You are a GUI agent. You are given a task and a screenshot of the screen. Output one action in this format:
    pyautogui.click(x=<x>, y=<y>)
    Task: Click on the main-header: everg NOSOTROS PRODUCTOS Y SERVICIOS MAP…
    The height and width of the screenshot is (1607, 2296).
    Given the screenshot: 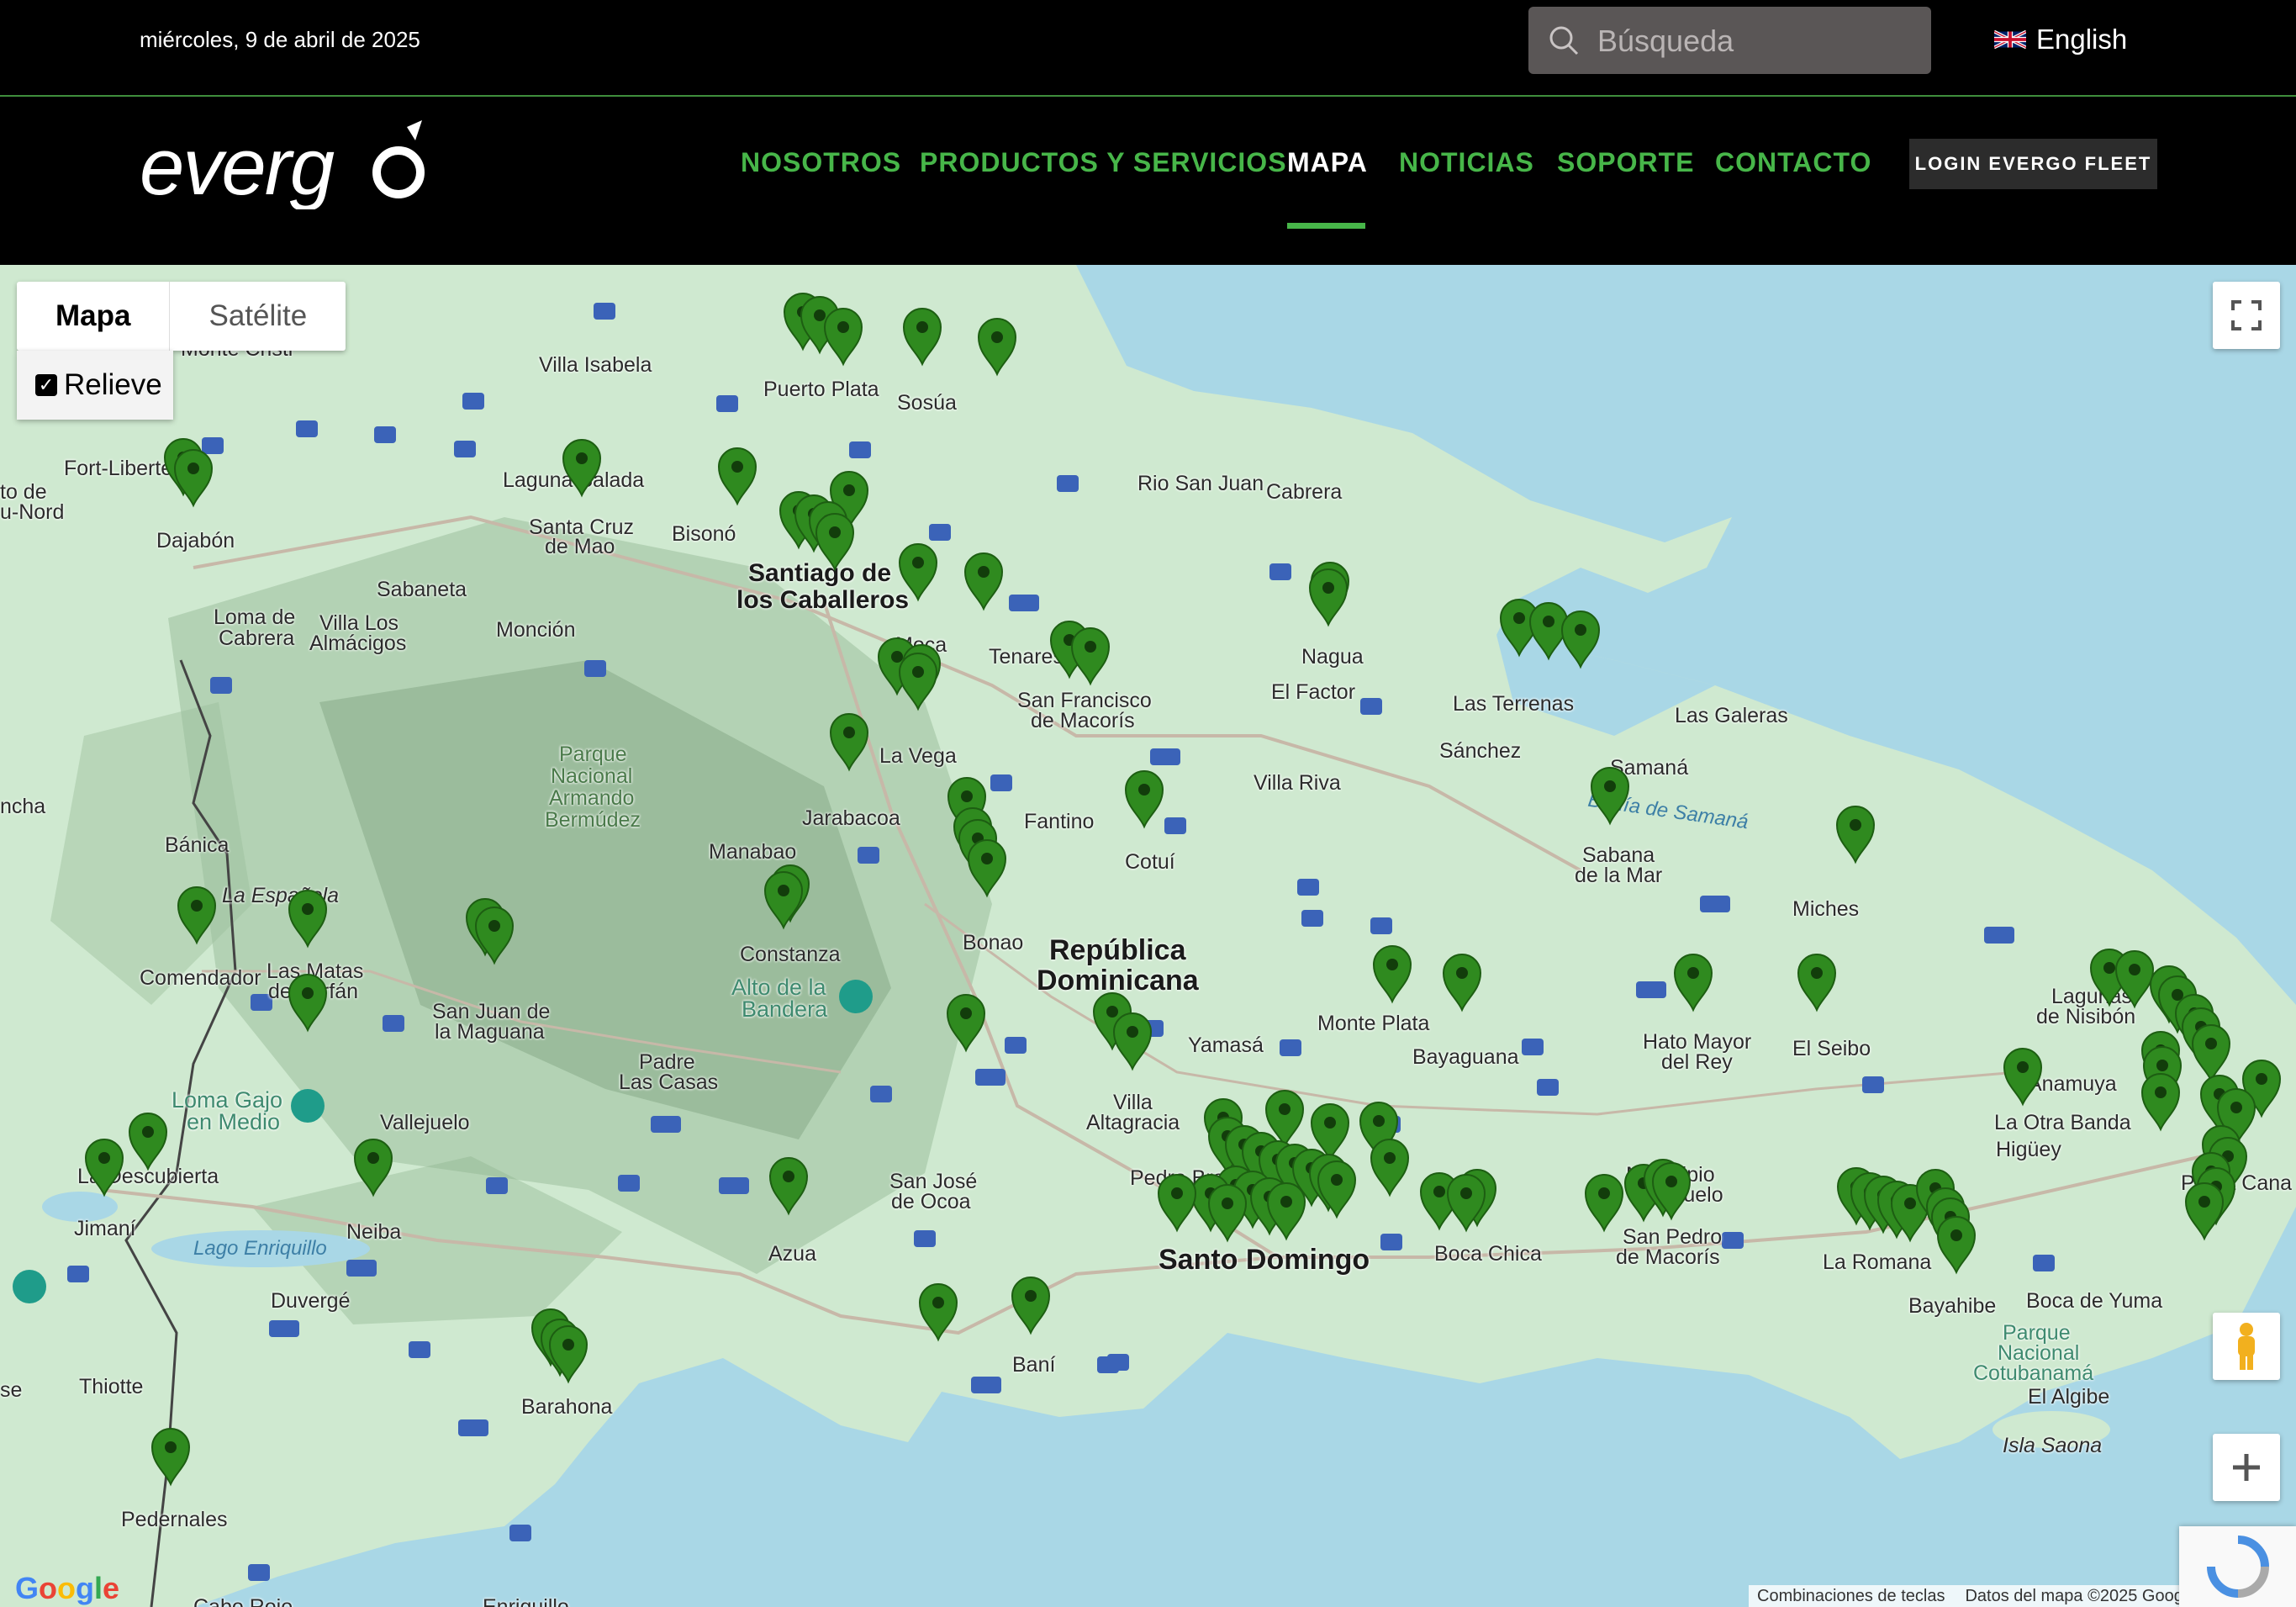 What is the action you would take?
    pyautogui.click(x=1148, y=181)
    